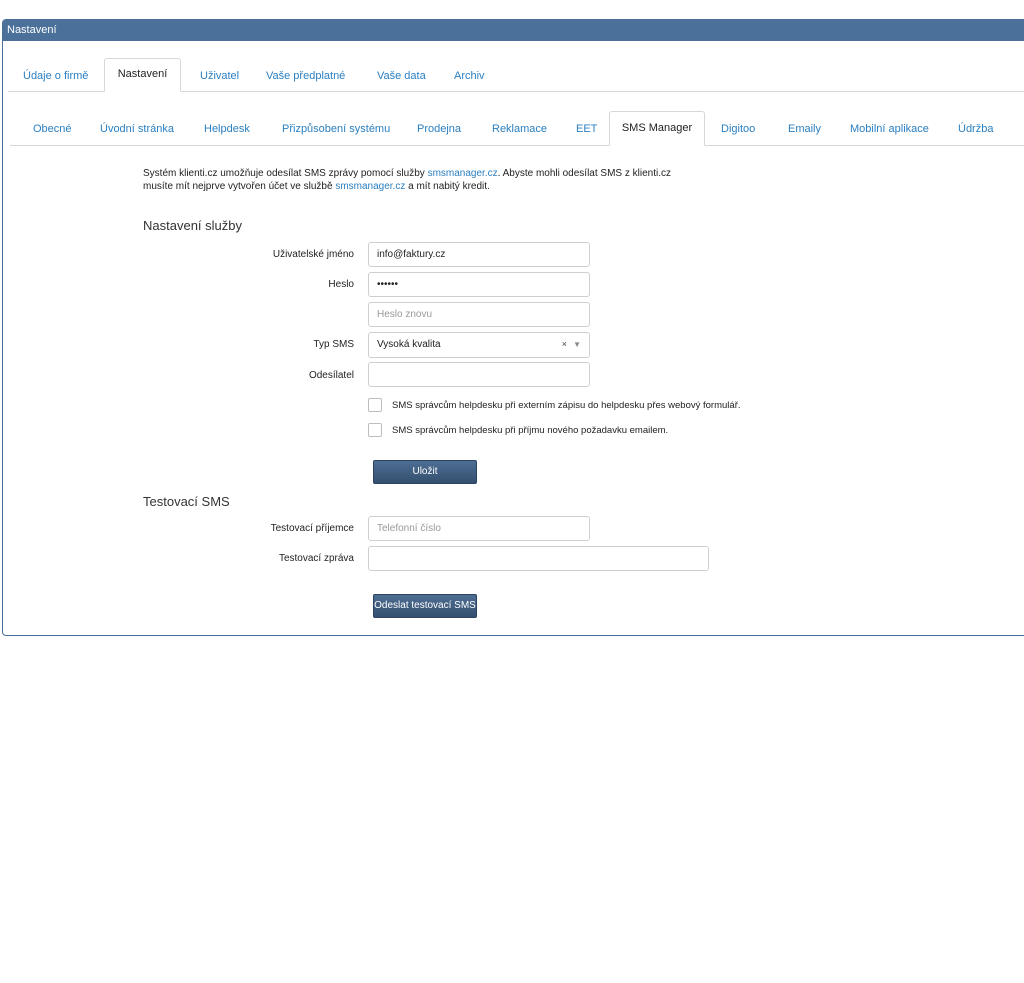  Describe the element at coordinates (341, 284) in the screenshot. I see `password-label: Heslo` at that location.